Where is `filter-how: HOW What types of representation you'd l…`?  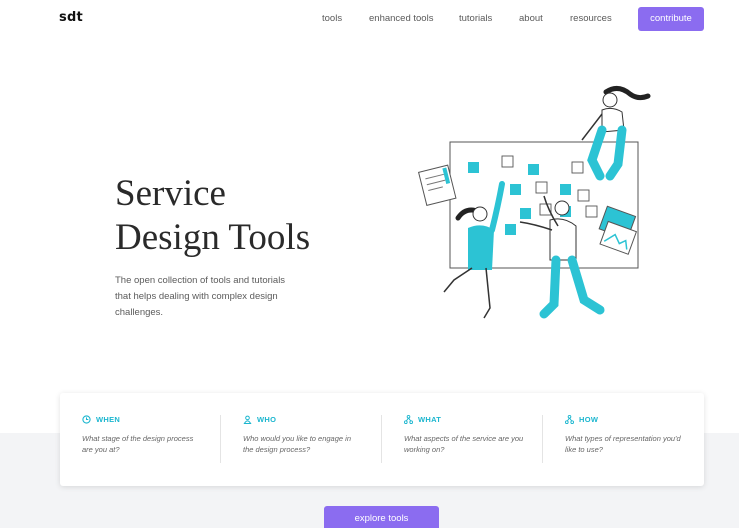 filter-how: HOW What types of representation you'd l… is located at coordinates (625, 435).